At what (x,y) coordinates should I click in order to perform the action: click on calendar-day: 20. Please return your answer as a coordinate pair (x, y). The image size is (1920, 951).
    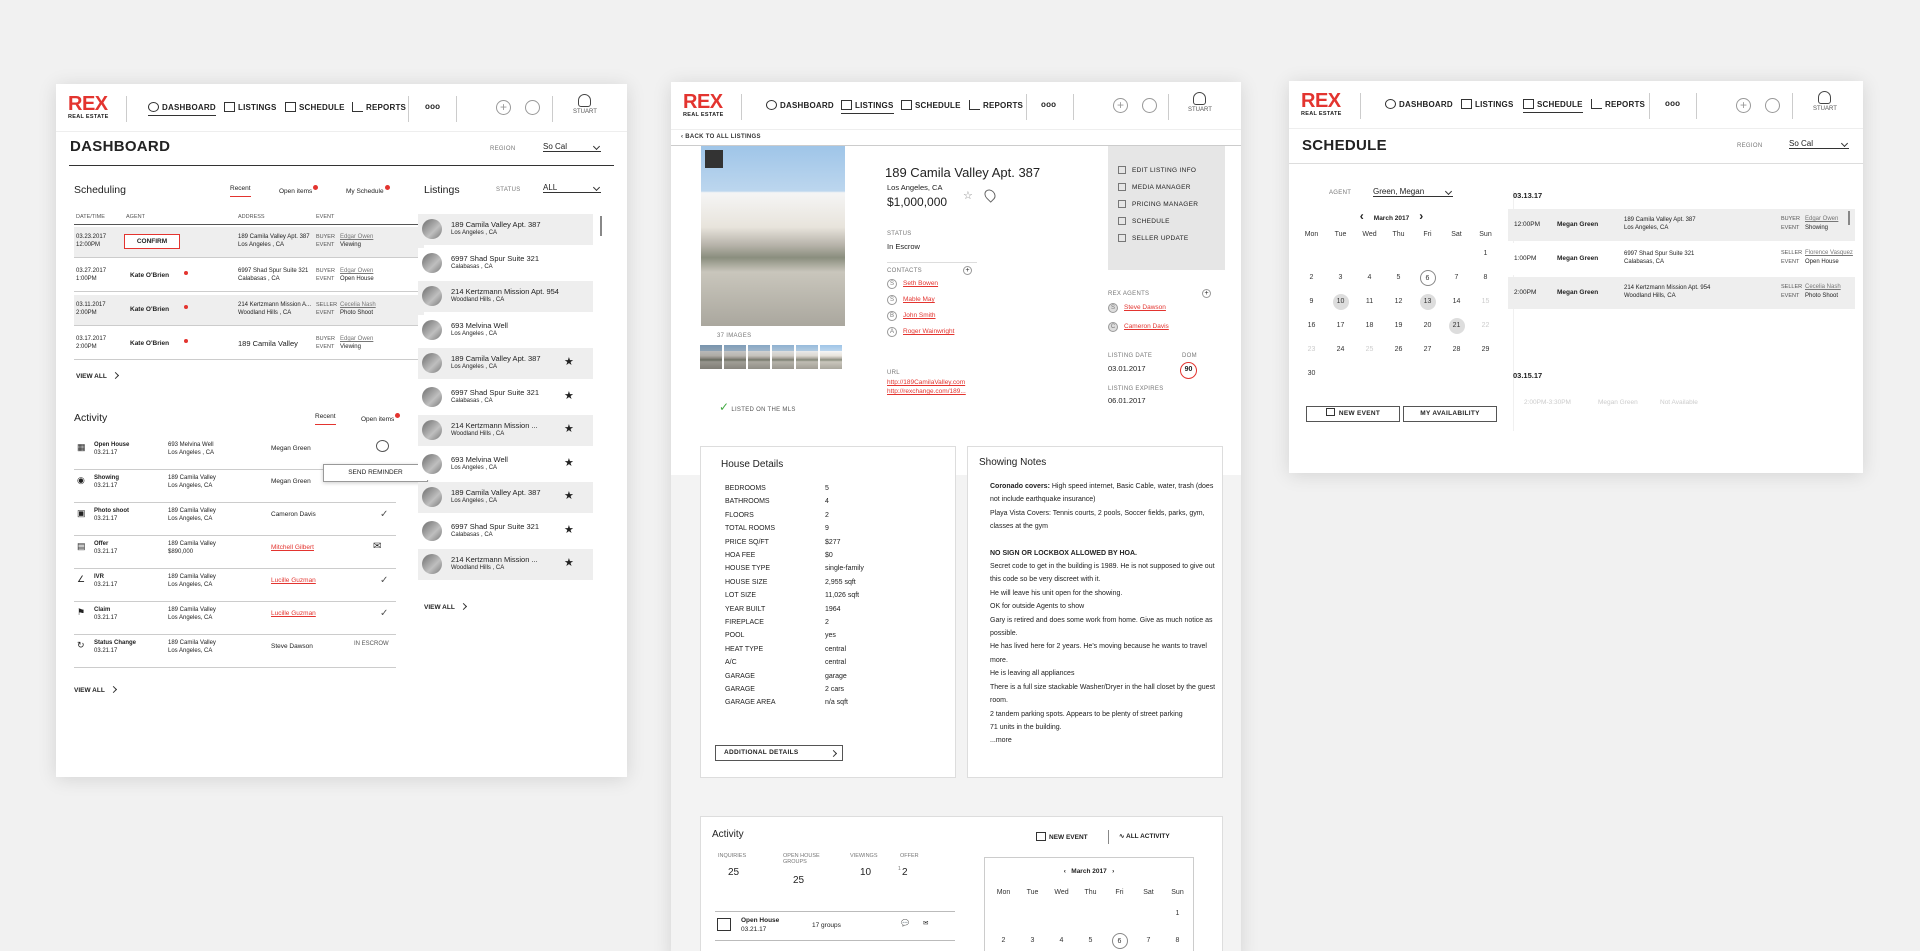
    Looking at the image, I should click on (1427, 326).